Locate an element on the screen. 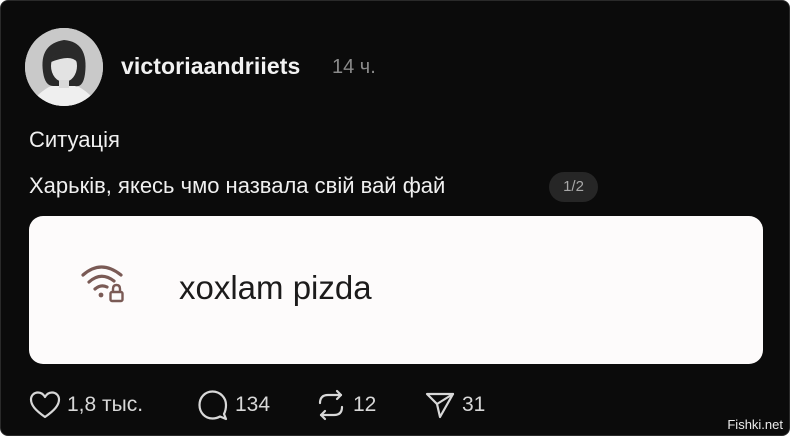  wifi-network-name: xoxlam pizda is located at coordinates (275, 287).